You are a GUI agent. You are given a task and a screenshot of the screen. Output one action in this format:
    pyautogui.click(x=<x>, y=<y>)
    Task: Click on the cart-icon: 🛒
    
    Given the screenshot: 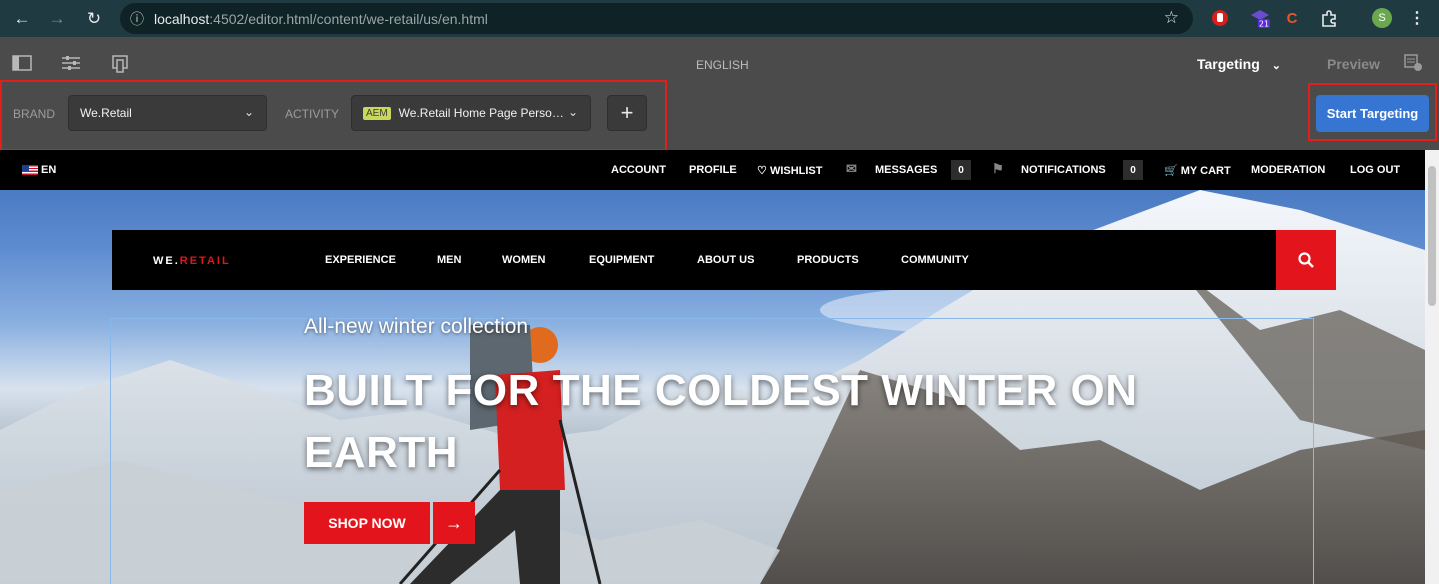 What is the action you would take?
    pyautogui.click(x=1171, y=171)
    